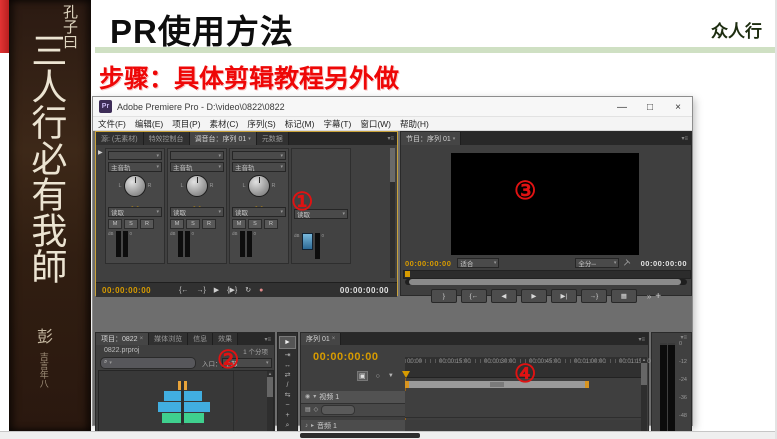 The image size is (777, 439). Describe the element at coordinates (414, 124) in the screenshot. I see `menu-help: 帮助(H)` at that location.